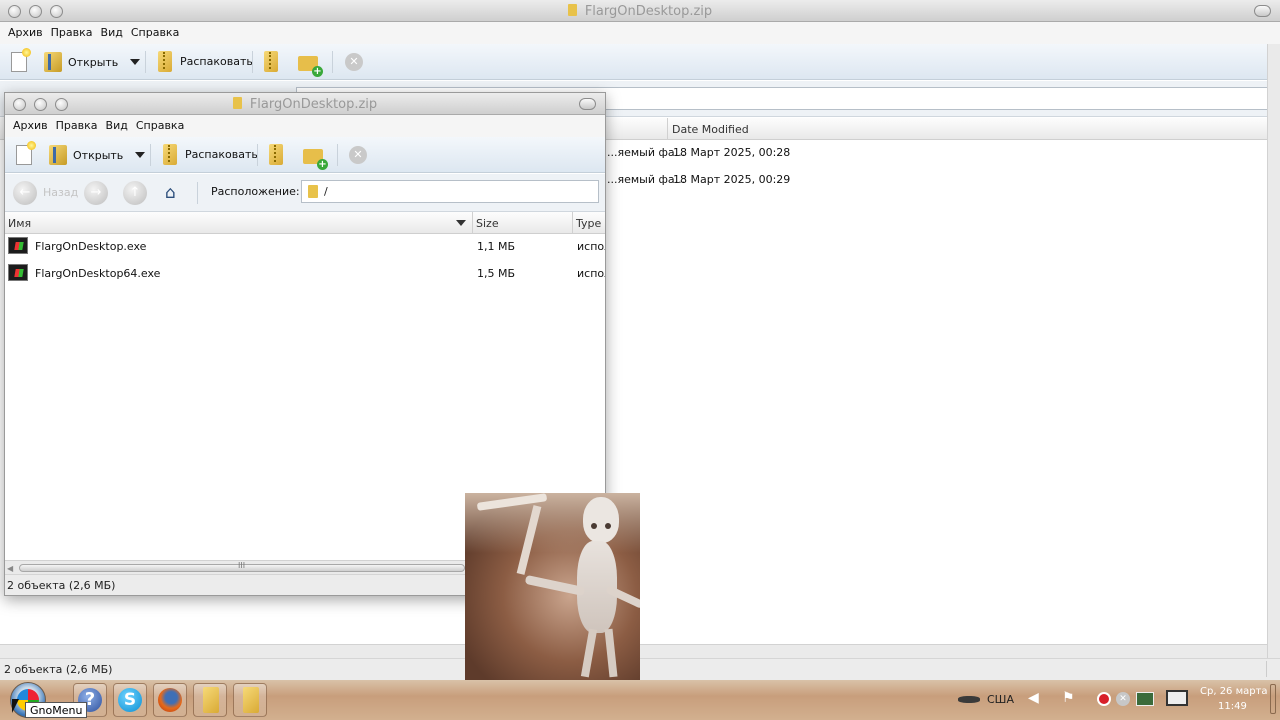 The height and width of the screenshot is (720, 1280). I want to click on list-item: FlargOnDesktop.exe 1,1 МБ испол, so click(305, 247).